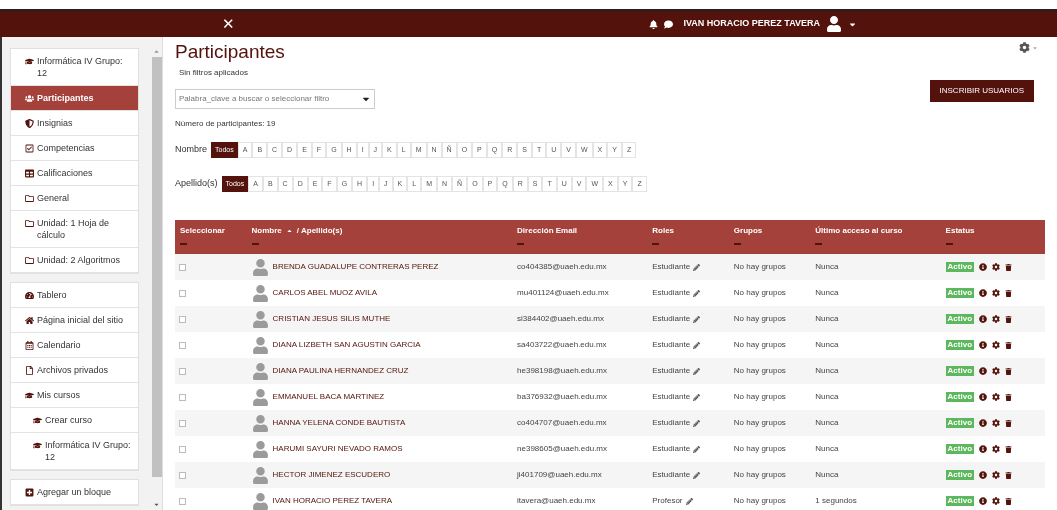  Describe the element at coordinates (960, 231) in the screenshot. I see `column-header: Estatus` at that location.